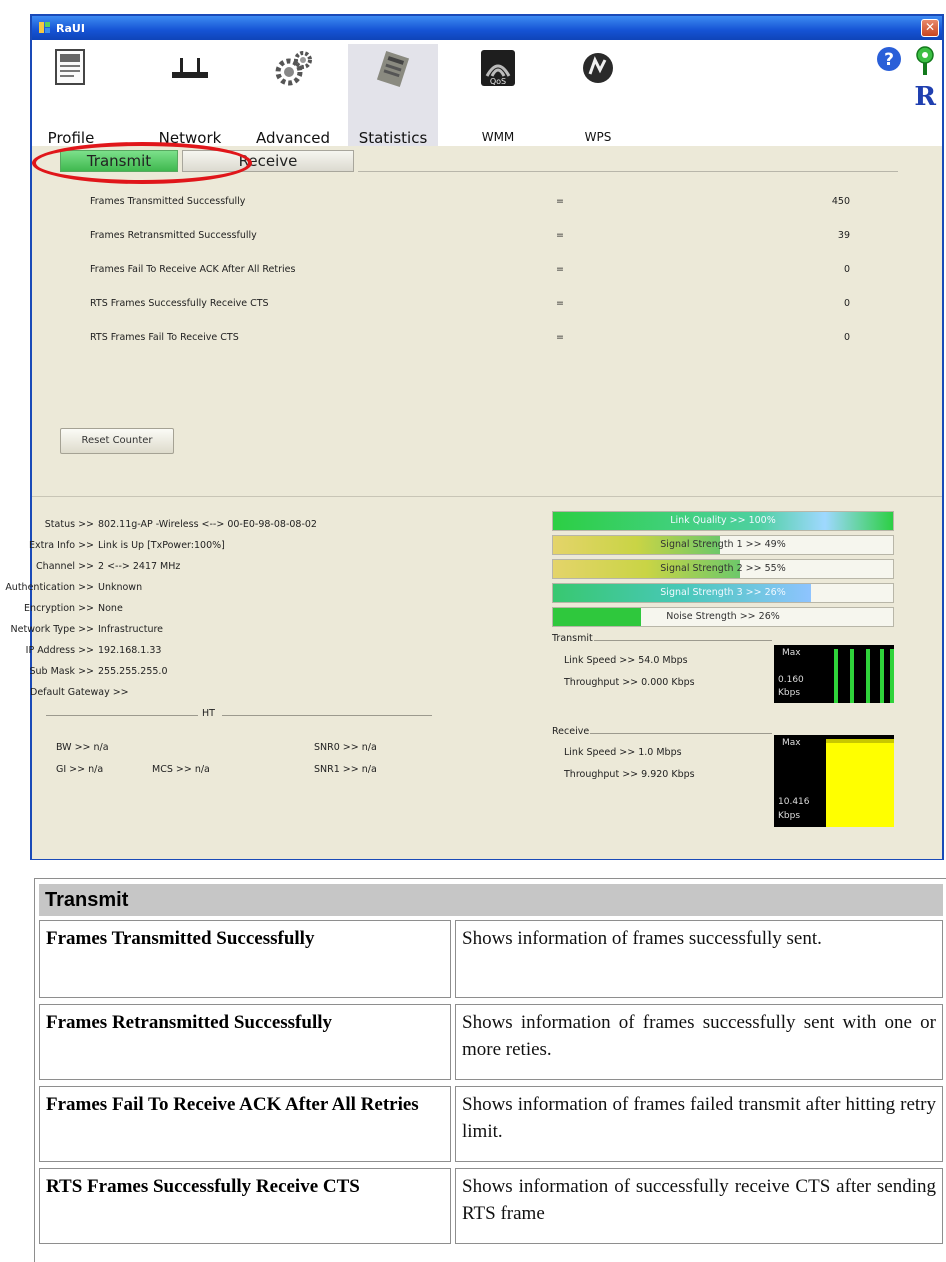 This screenshot has height=1262, width=946. Describe the element at coordinates (723, 617) in the screenshot. I see `noise-strength-bar: Noise Strength >> 26%` at that location.